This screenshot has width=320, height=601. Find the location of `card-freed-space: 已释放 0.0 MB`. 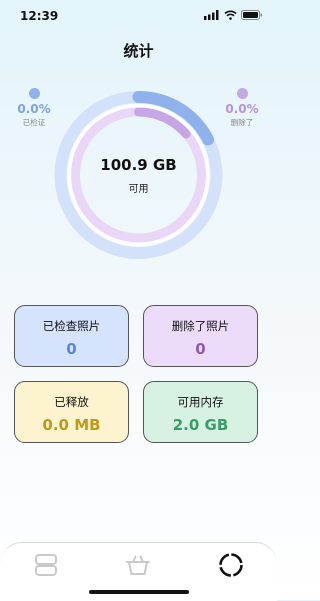

card-freed-space: 已释放 0.0 MB is located at coordinates (71, 412).